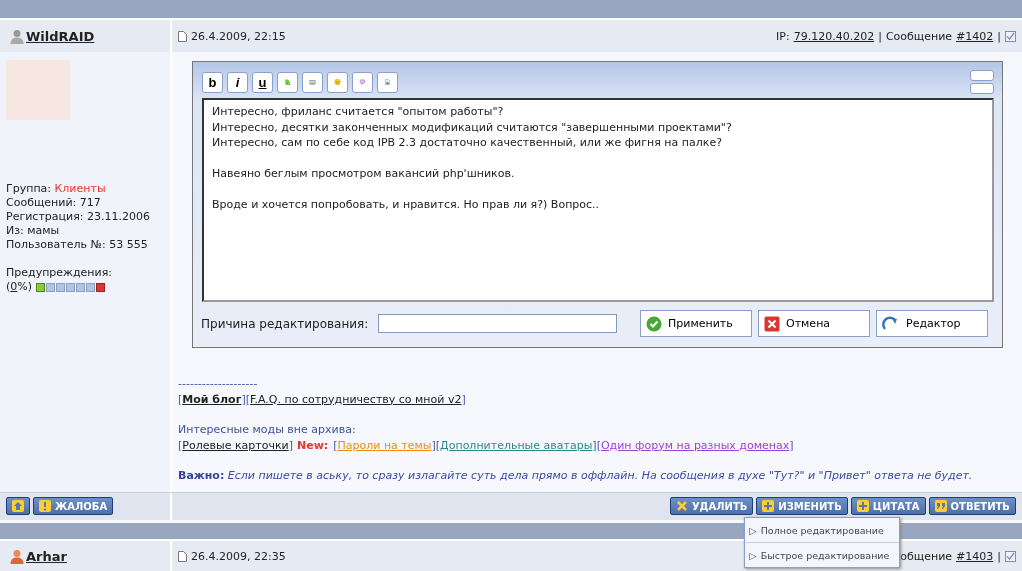 This screenshot has height=571, width=1022. Describe the element at coordinates (975, 556) in the screenshot. I see `message-number-link: #1403` at that location.